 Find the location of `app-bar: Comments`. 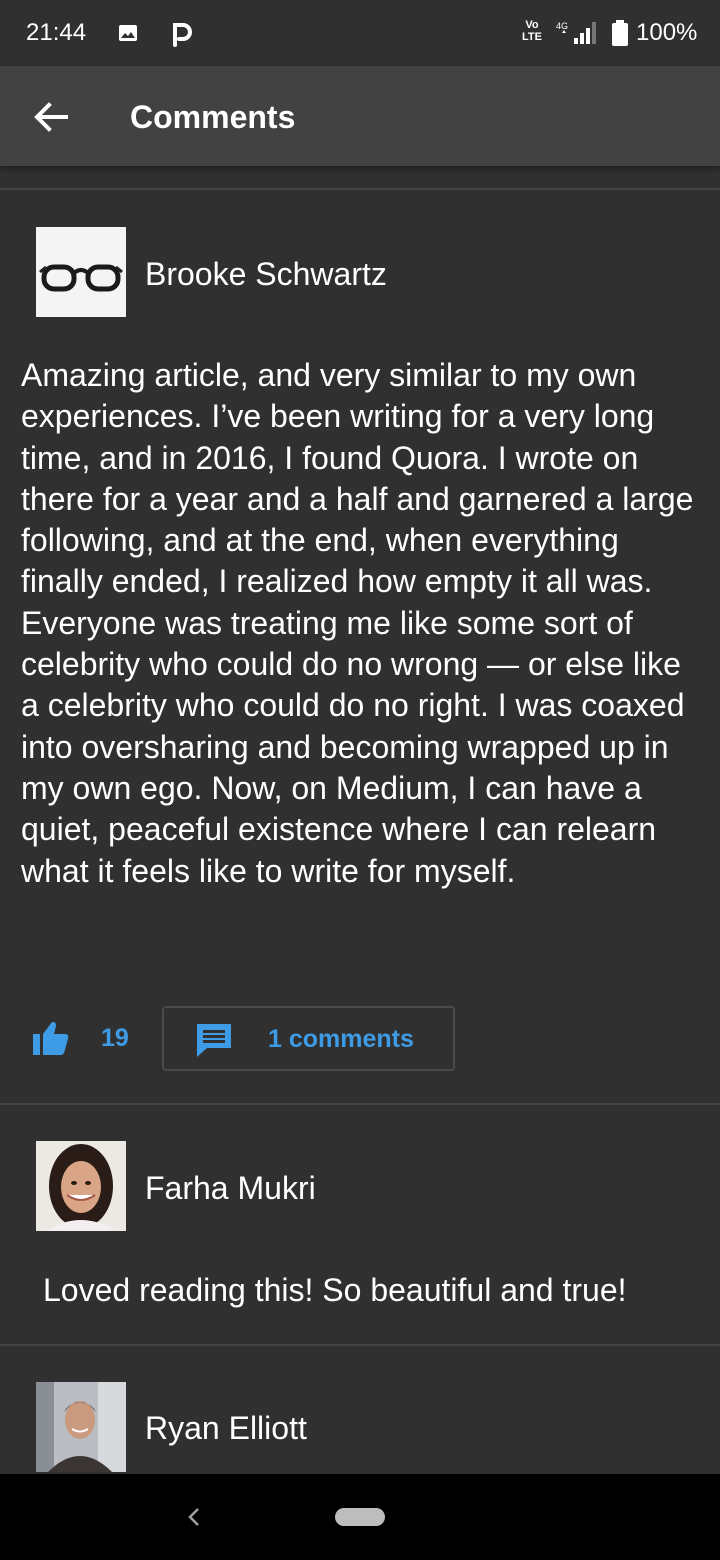

app-bar: Comments is located at coordinates (360, 116).